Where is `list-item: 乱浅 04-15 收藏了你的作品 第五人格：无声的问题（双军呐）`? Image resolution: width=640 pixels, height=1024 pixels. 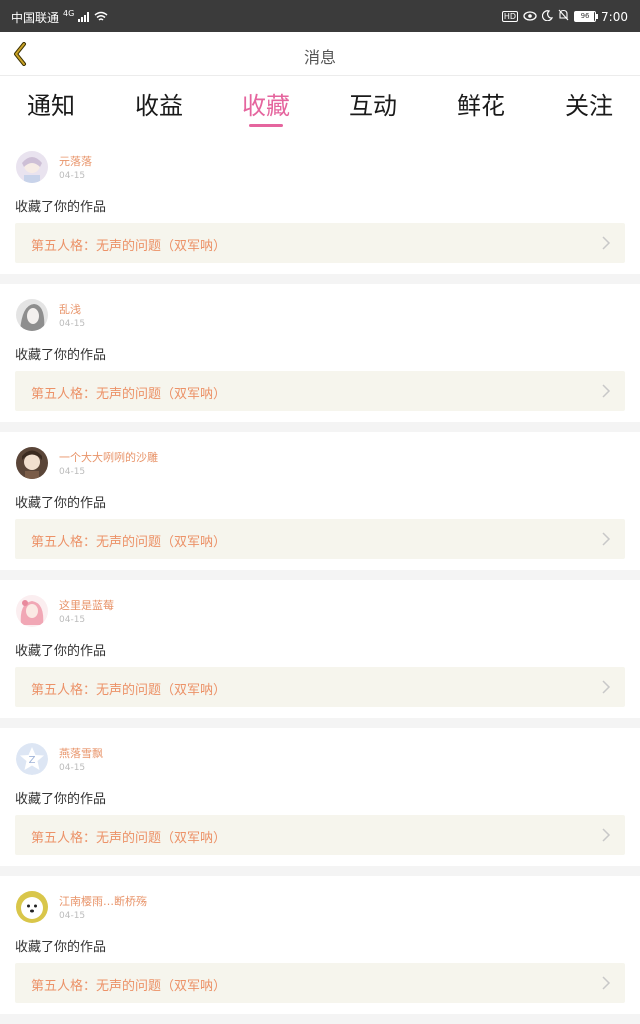
list-item: 乱浅 04-15 收藏了你的作品 第五人格：无声的问题（双军呐） is located at coordinates (320, 353).